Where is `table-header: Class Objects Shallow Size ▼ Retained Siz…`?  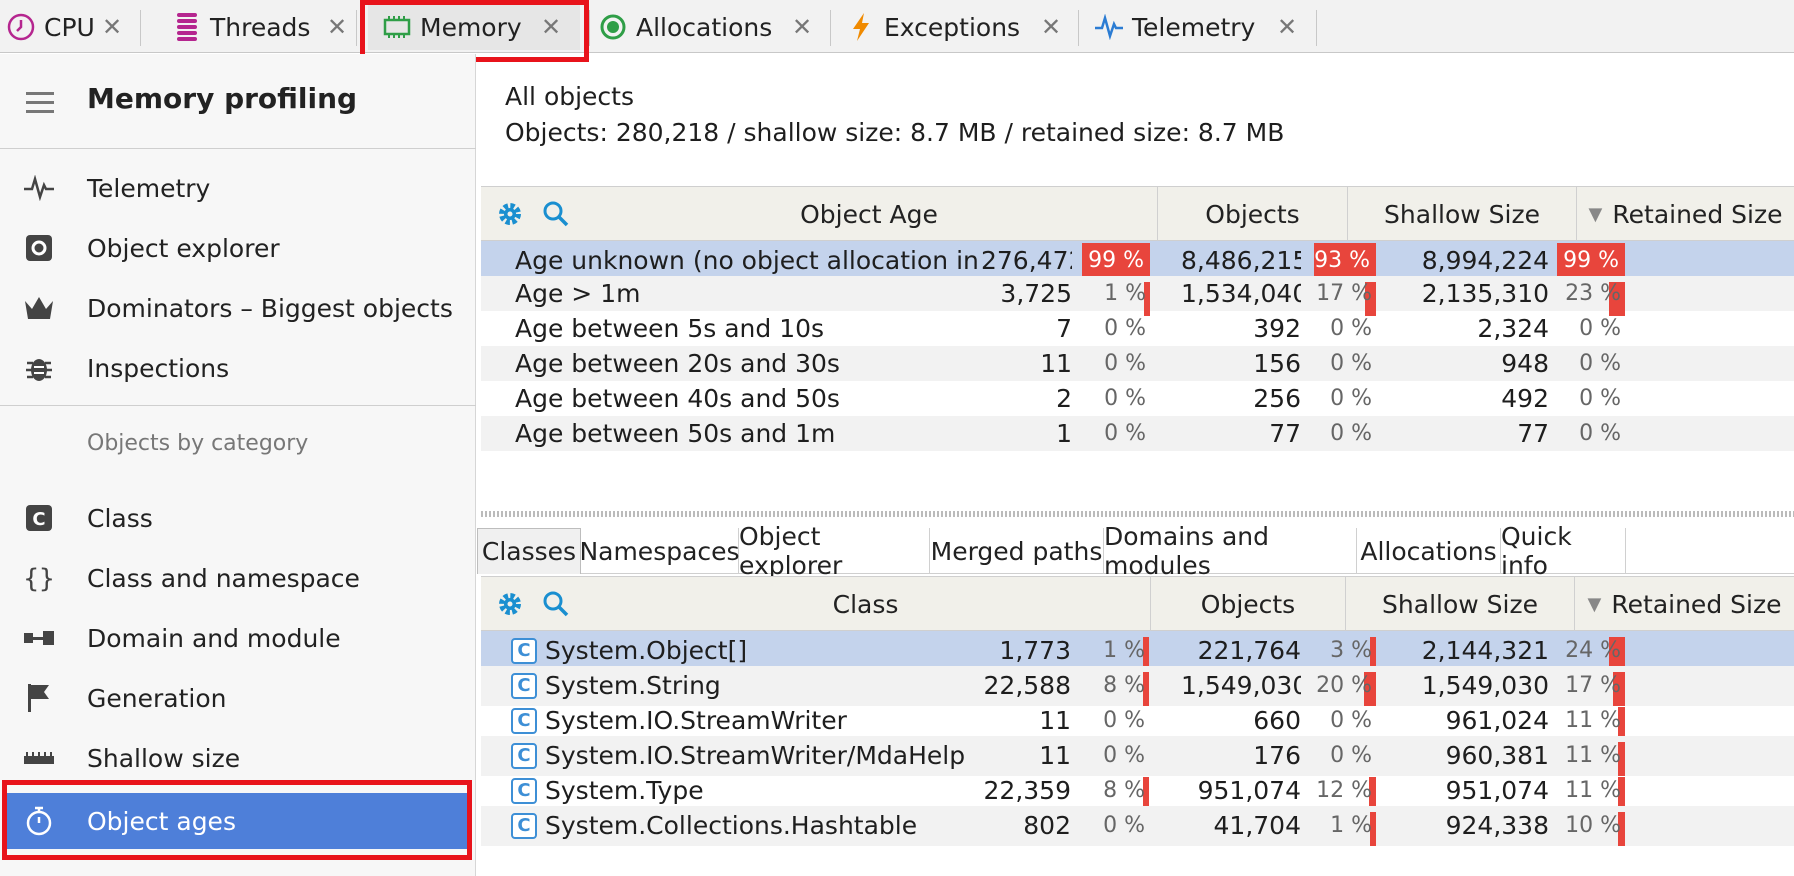
table-header: Class Objects Shallow Size ▼ Retained Siz… is located at coordinates (1137, 604).